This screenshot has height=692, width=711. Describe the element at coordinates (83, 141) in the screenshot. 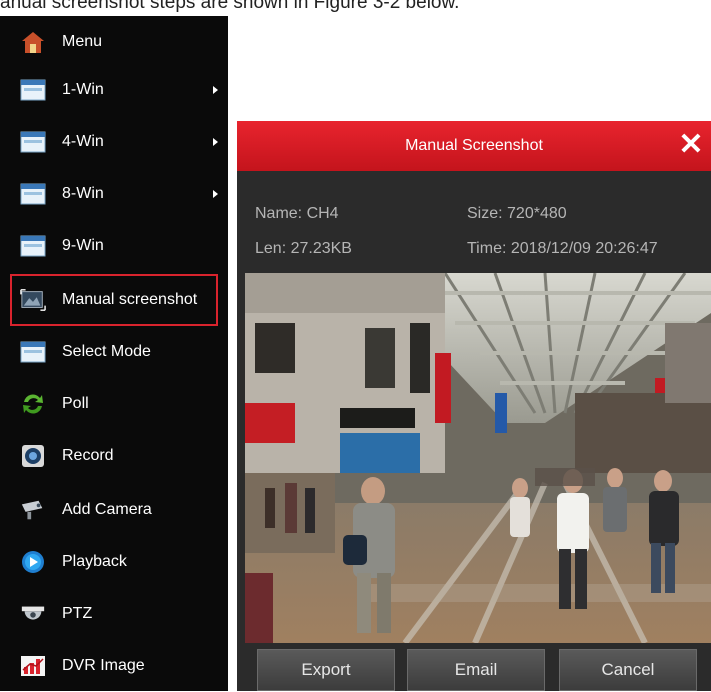

I see `menu-item-label: 4-Win` at that location.